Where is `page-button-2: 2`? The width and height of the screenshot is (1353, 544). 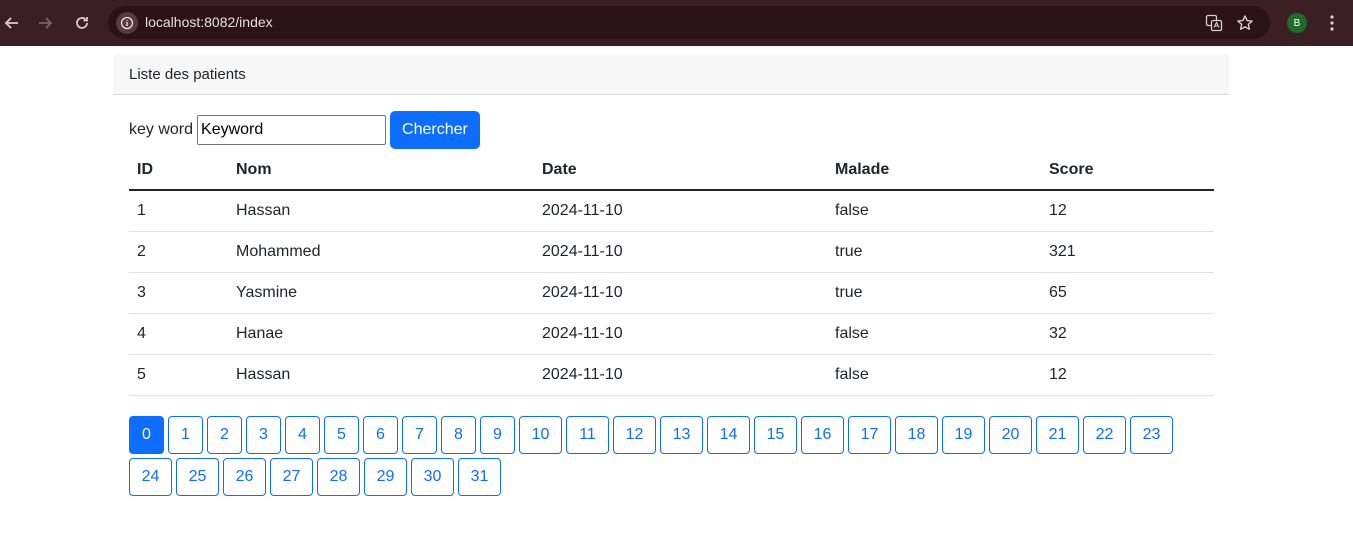 page-button-2: 2 is located at coordinates (224, 434).